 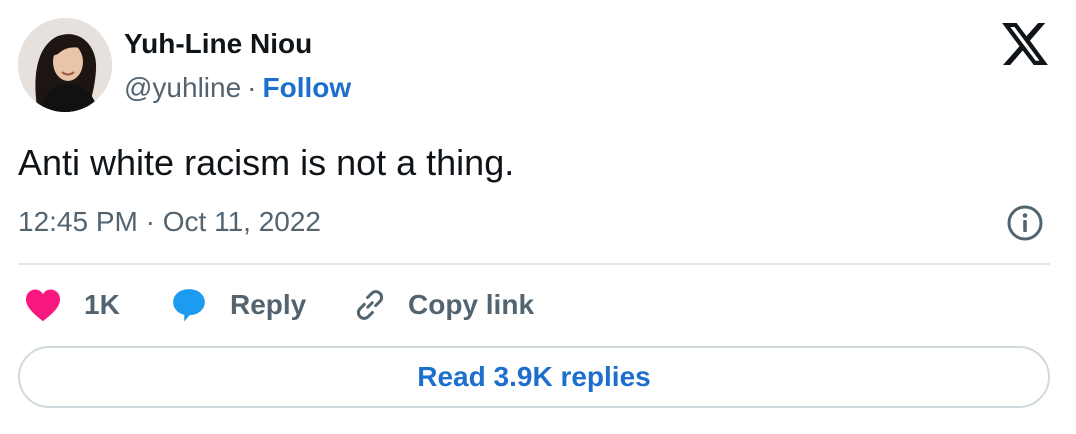 I want to click on like-count: 1K, so click(x=102, y=304).